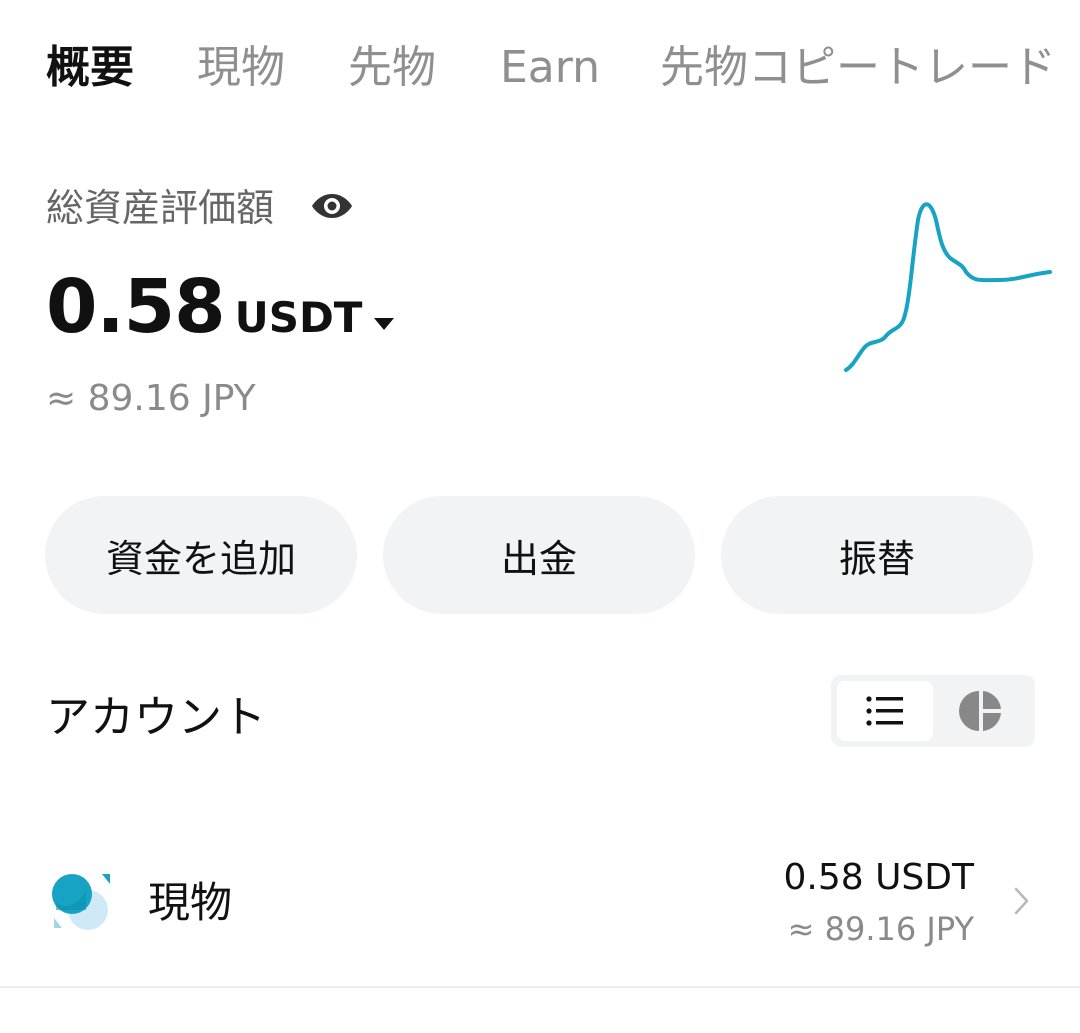 This screenshot has height=1033, width=1080. I want to click on list-icon, so click(884, 711).